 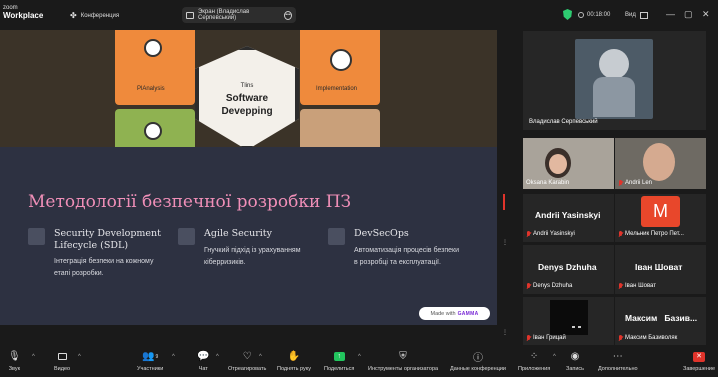 What do you see at coordinates (505, 333) in the screenshot?
I see `splitter-handle-icon-lower: ⋮` at bounding box center [505, 333].